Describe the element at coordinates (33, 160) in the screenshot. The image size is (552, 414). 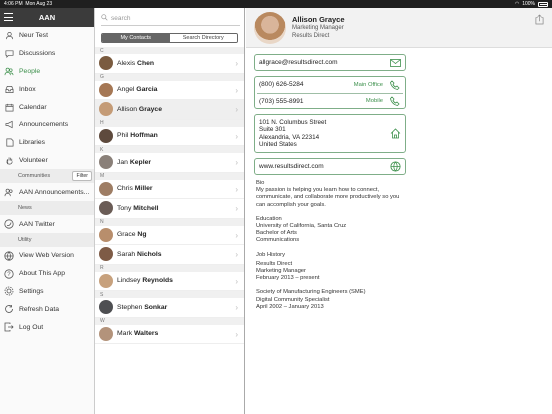
I see `sidebar-item-label: Volunteer` at that location.